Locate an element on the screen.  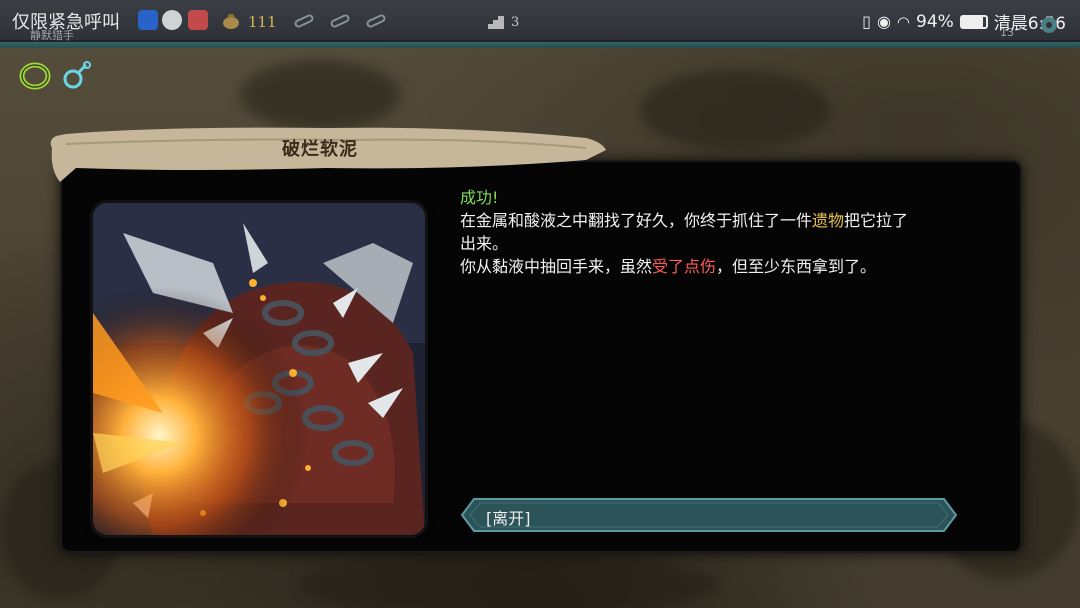
status-right: ▯ ◉ ◠ 94% 清晨6:56 is located at coordinates (964, 22).